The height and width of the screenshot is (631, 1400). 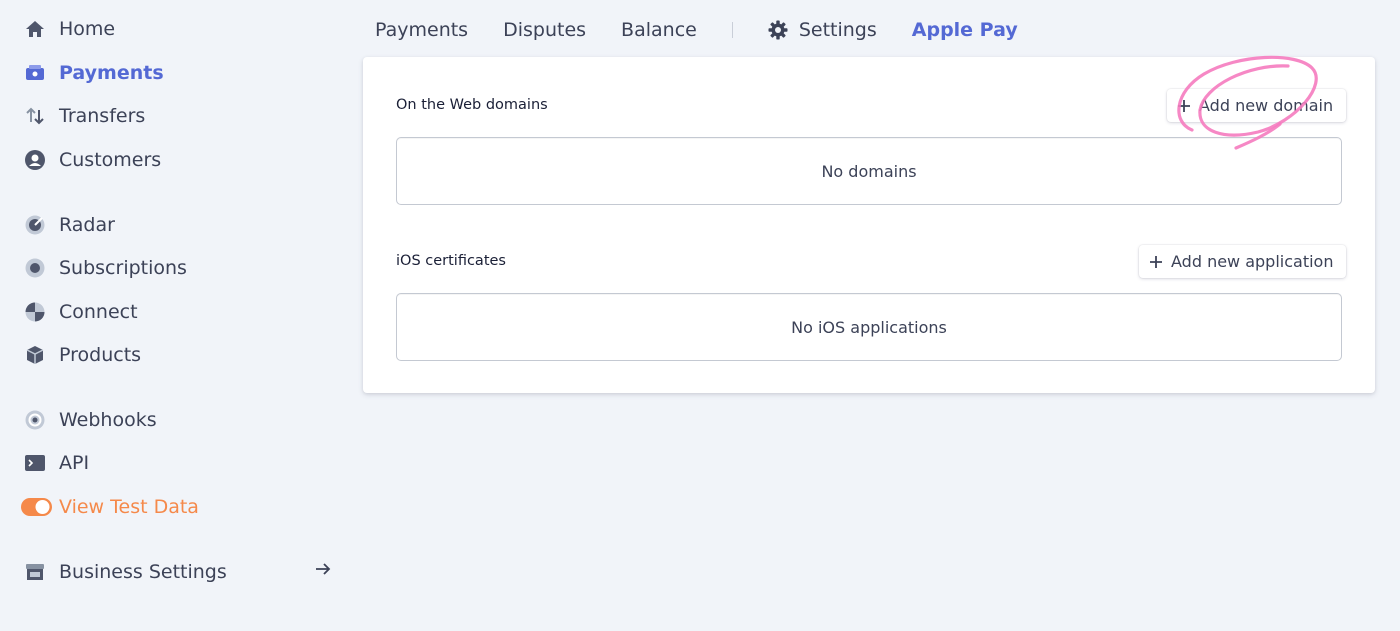 I want to click on terminal-icon, so click(x=35, y=463).